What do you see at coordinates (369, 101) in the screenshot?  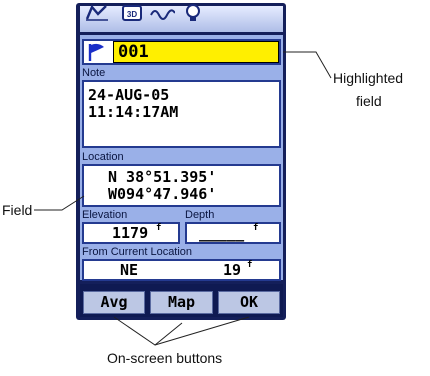 I see `highlighted-callout-line2: field` at bounding box center [369, 101].